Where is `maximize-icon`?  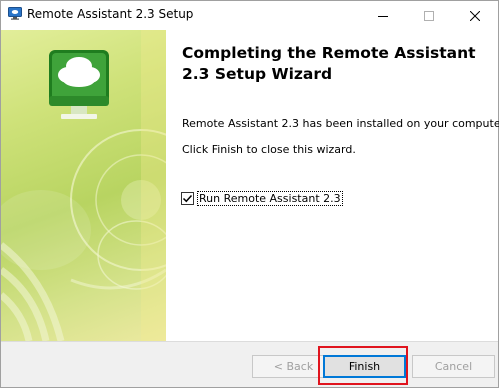 maximize-icon is located at coordinates (429, 15).